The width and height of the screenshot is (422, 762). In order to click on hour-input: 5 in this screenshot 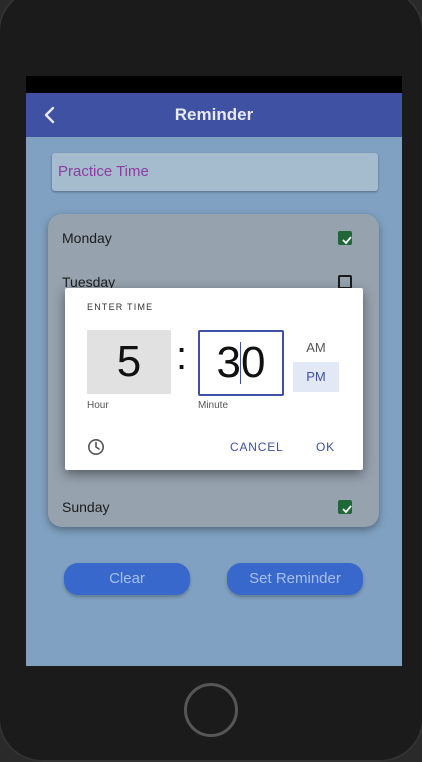, I will do `click(129, 362)`.